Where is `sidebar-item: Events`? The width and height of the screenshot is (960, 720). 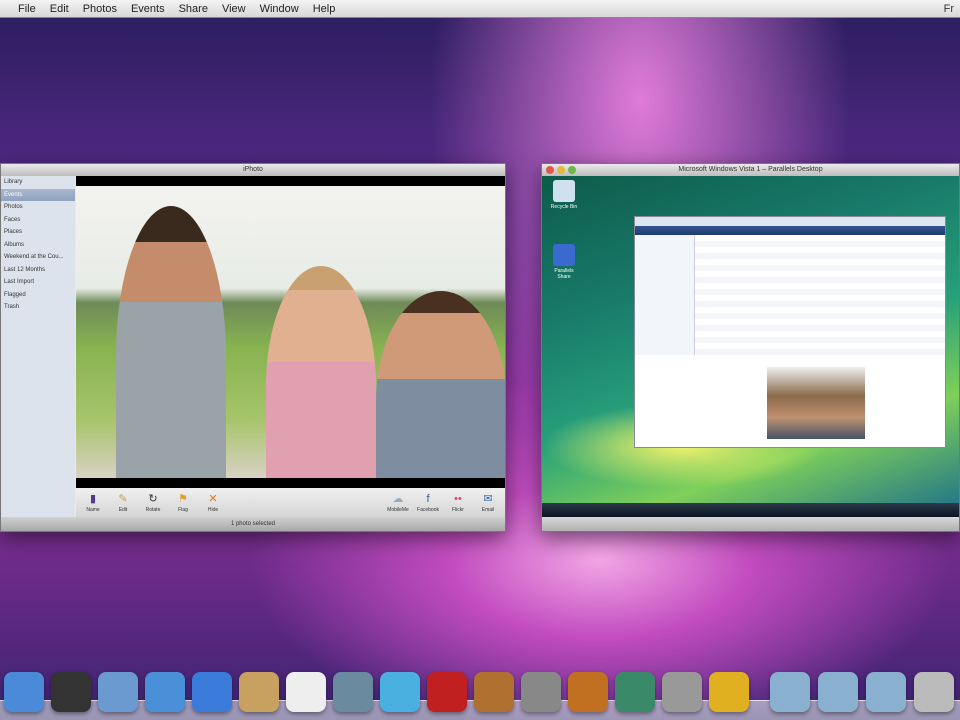
sidebar-item: Events is located at coordinates (38, 194).